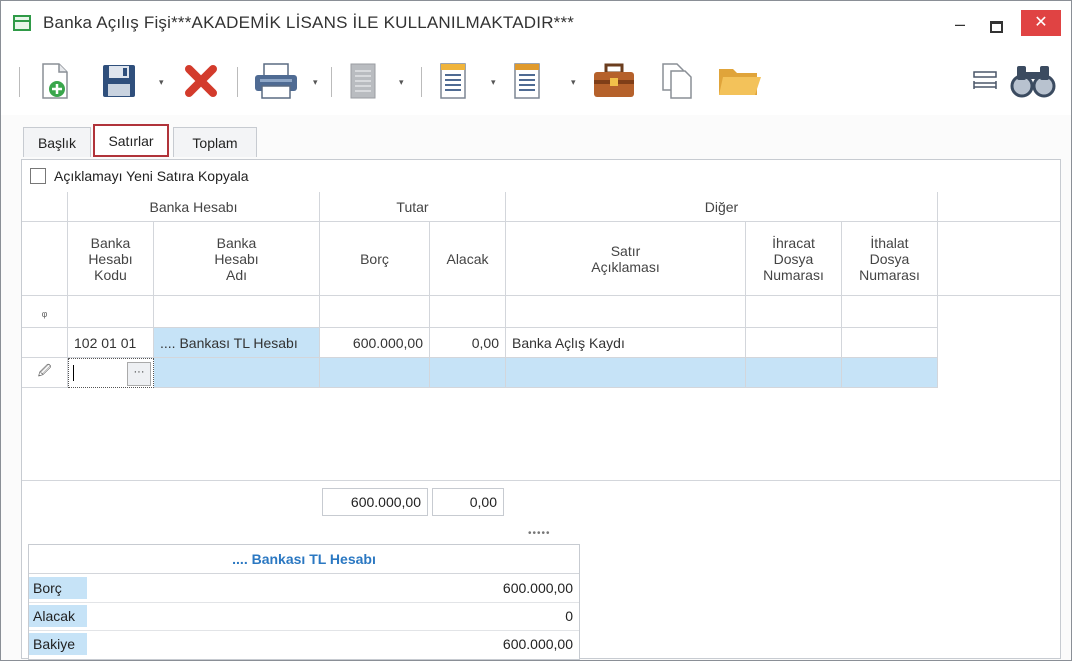 The image size is (1074, 663). What do you see at coordinates (468, 343) in the screenshot?
I see `cell-credit: 0,00` at bounding box center [468, 343].